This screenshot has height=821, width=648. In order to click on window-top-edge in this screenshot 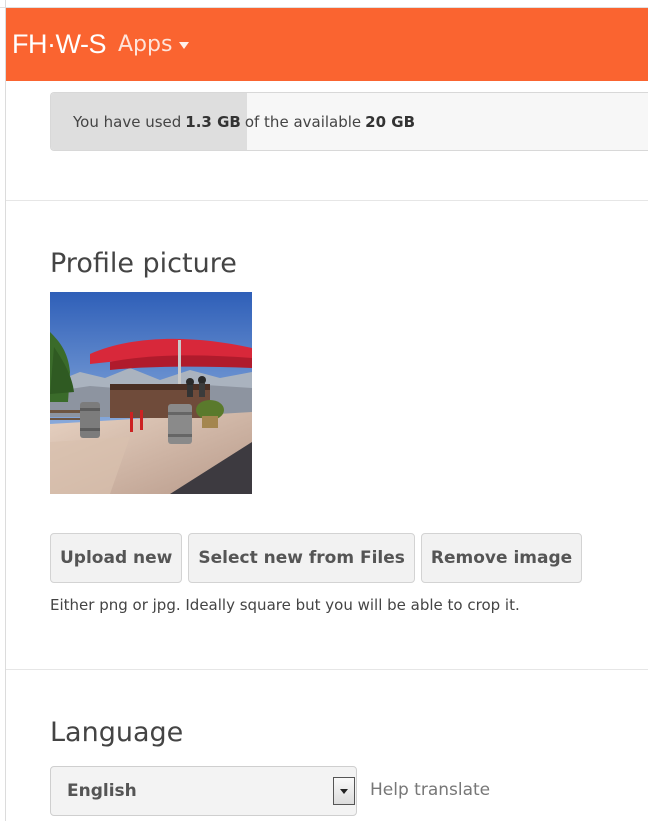, I will do `click(324, 4)`.